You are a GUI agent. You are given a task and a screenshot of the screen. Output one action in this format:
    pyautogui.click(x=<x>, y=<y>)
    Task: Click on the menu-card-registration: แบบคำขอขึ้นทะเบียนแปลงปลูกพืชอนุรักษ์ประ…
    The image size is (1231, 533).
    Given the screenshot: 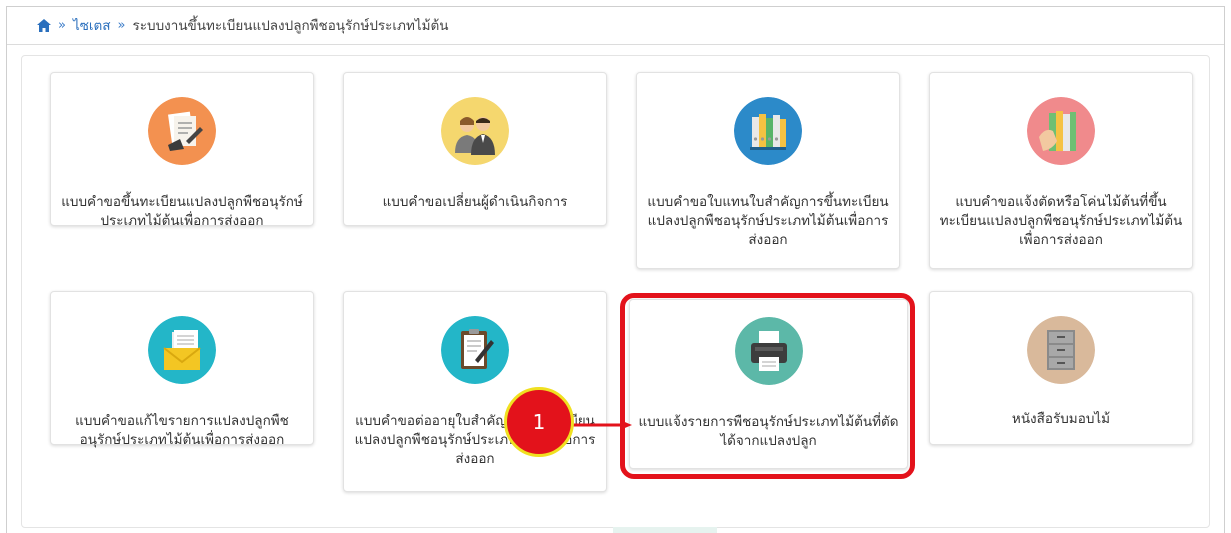 What is the action you would take?
    pyautogui.click(x=182, y=150)
    